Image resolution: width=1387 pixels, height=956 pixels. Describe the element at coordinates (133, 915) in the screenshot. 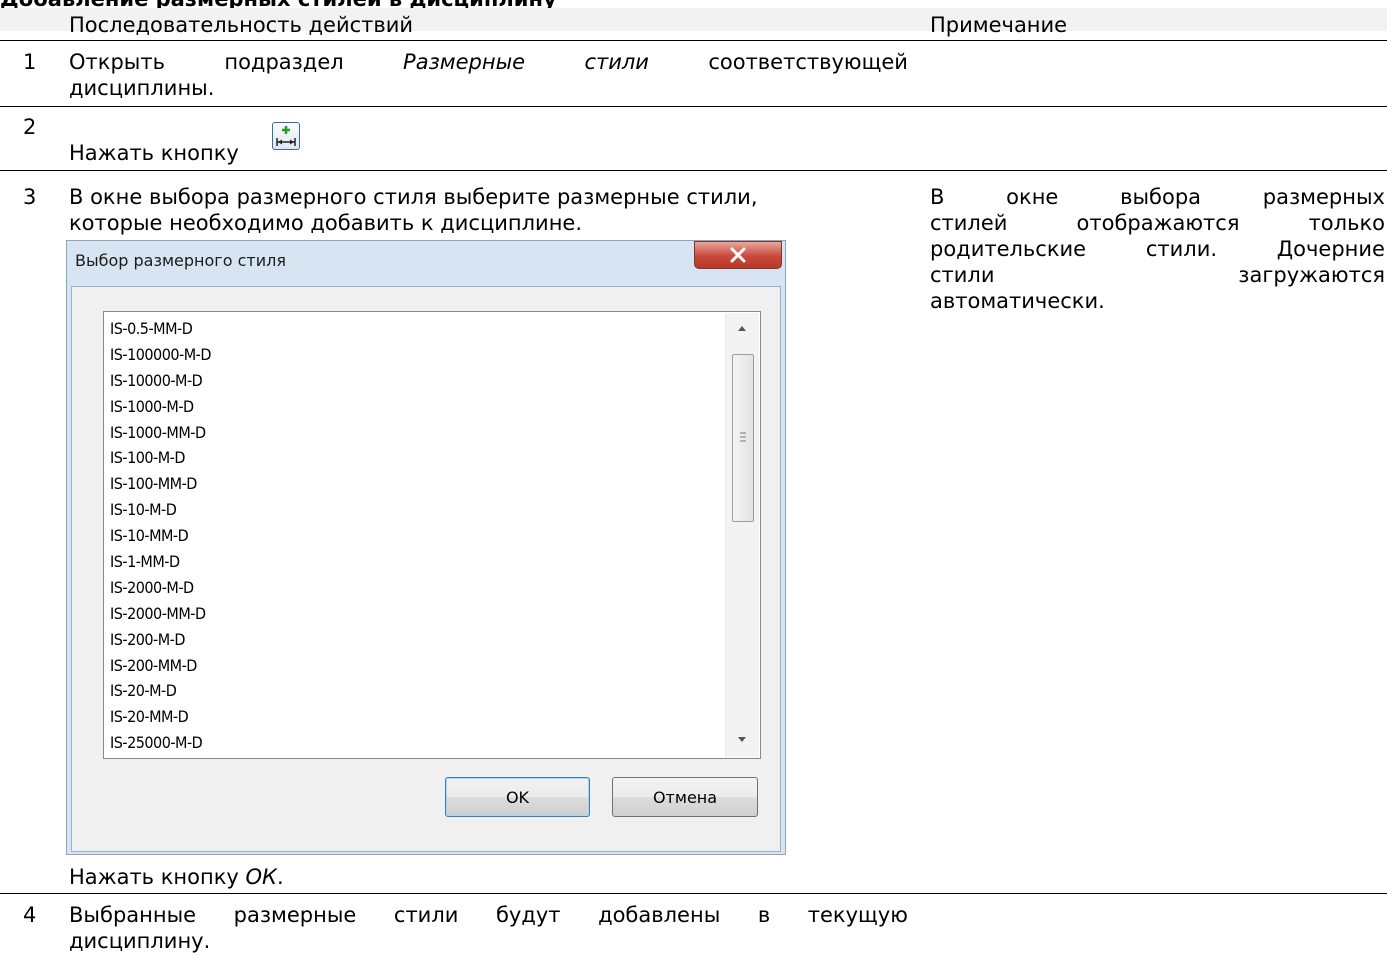

I see `word: Выбранные` at that location.